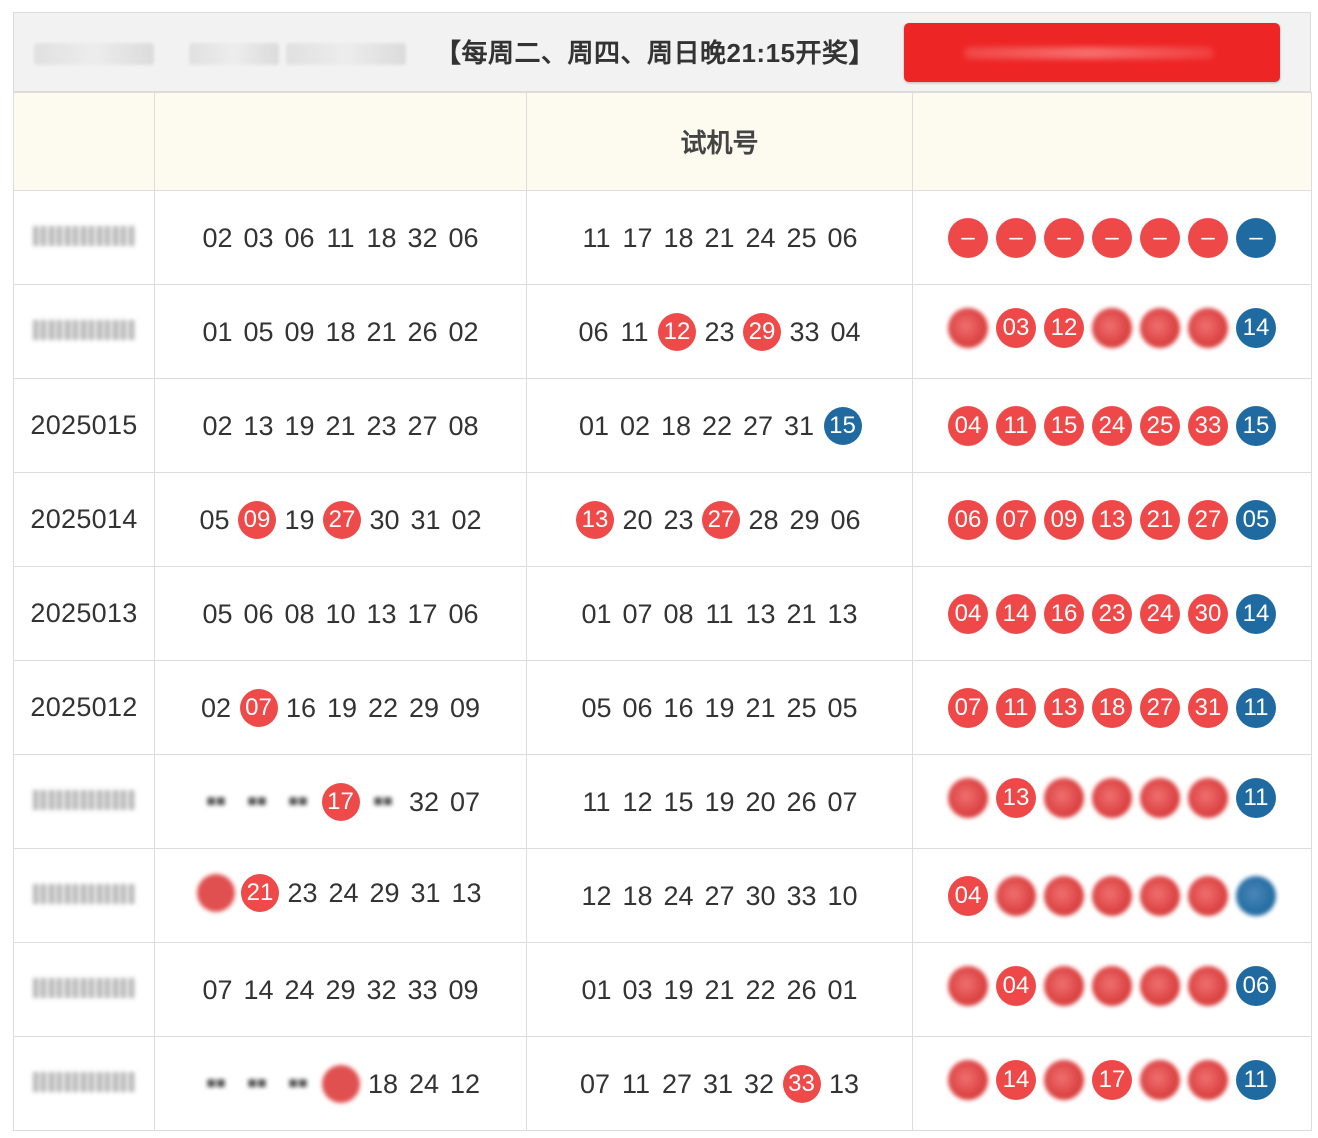 This screenshot has height=1138, width=1318. I want to click on draw-result-cell: 14 17 11, so click(1112, 1083).